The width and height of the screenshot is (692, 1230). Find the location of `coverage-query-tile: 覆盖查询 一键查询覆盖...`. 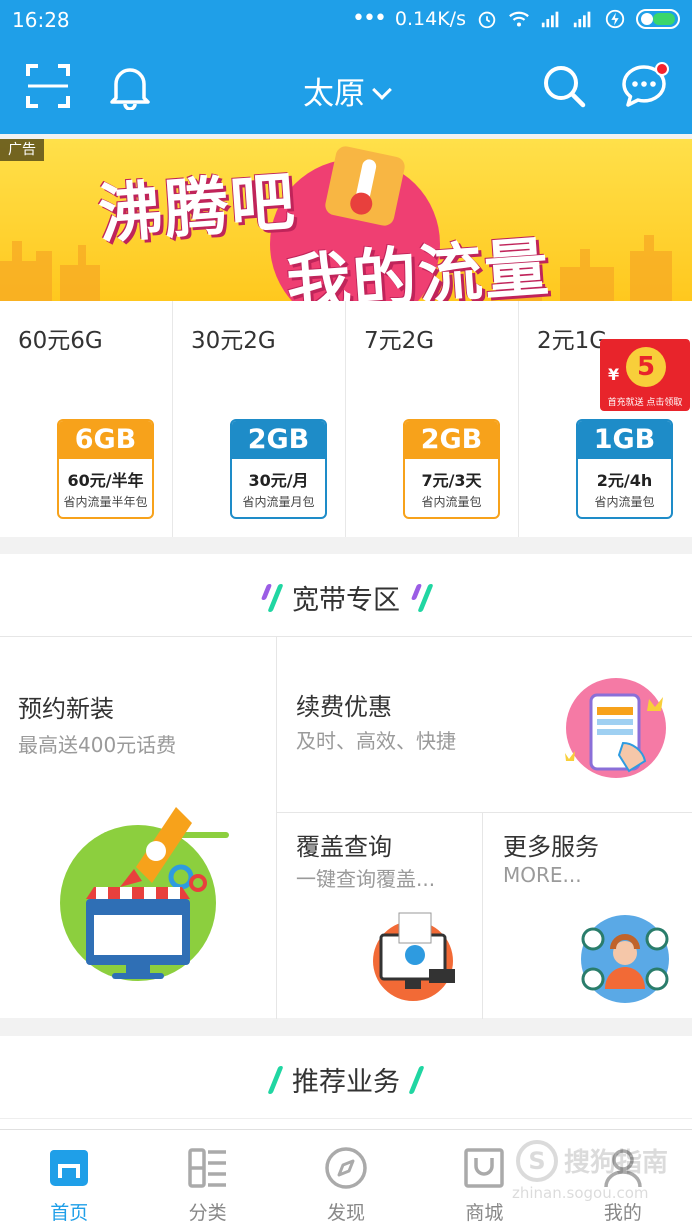

coverage-query-tile: 覆盖查询 一键查询覆盖... is located at coordinates (380, 916).